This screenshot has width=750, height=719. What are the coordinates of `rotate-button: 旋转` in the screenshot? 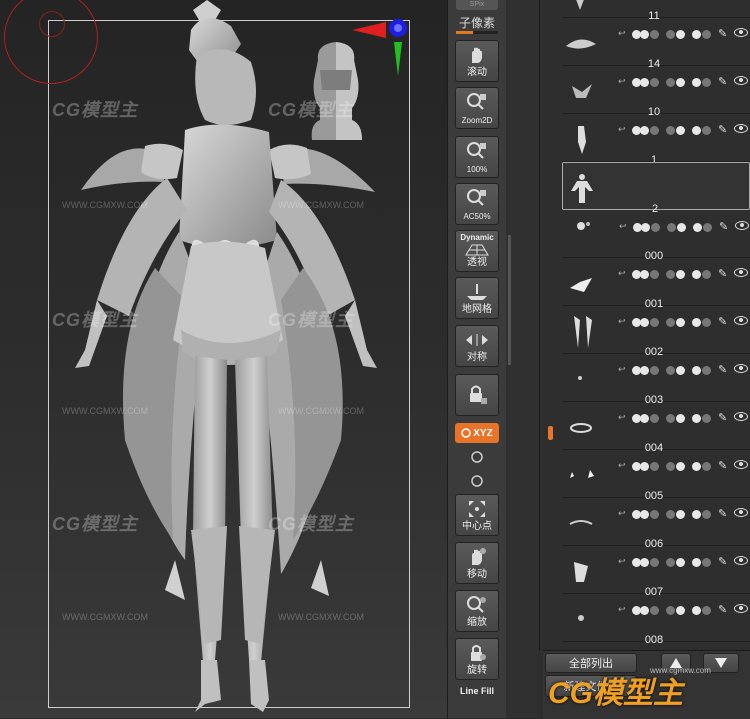 It's located at (477, 659).